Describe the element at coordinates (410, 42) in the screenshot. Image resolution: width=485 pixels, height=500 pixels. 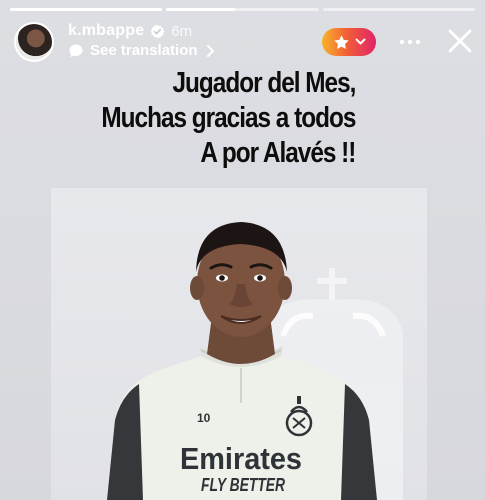
I see `more-options-icon` at that location.